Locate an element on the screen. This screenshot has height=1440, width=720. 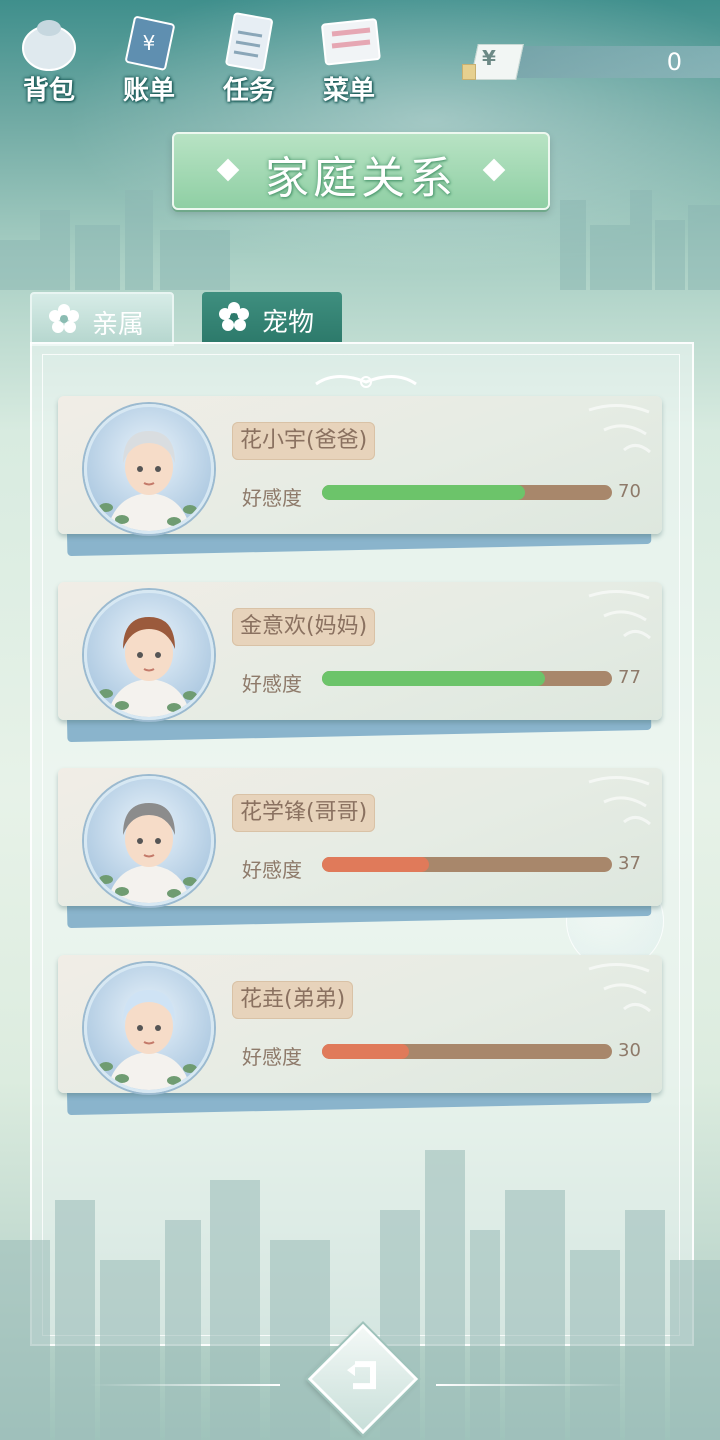
bill-icon: ¥ is located at coordinates (150, 43).